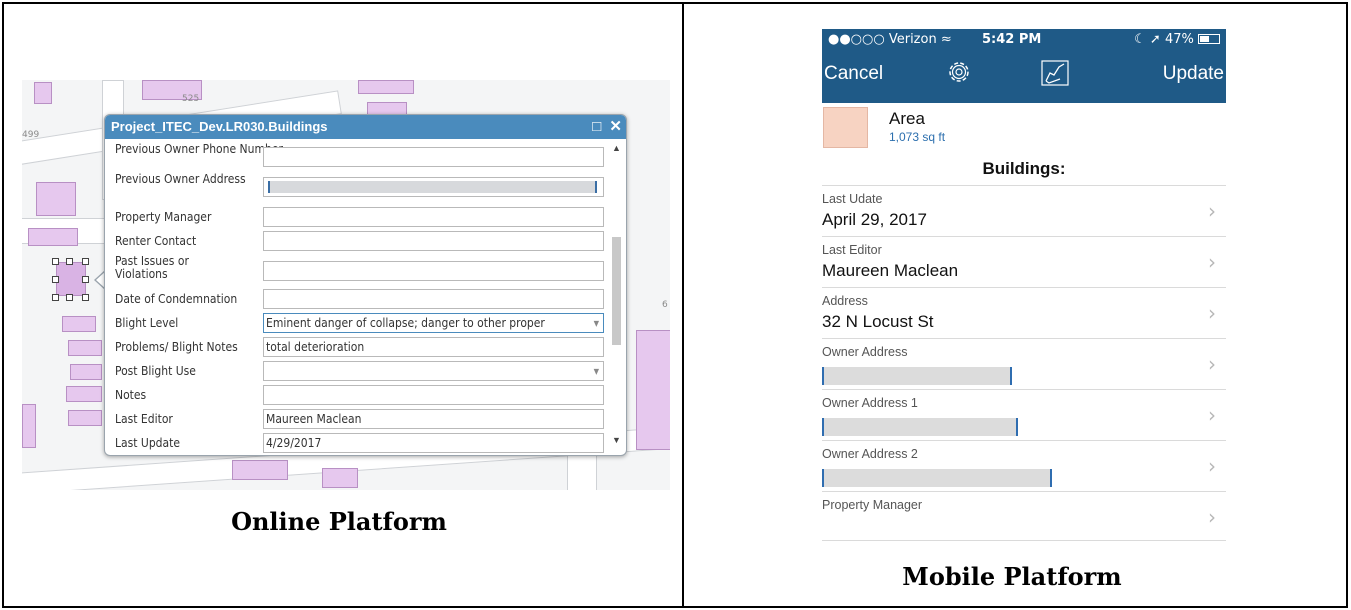  Describe the element at coordinates (131, 395) in the screenshot. I see `field-label: Notes` at that location.